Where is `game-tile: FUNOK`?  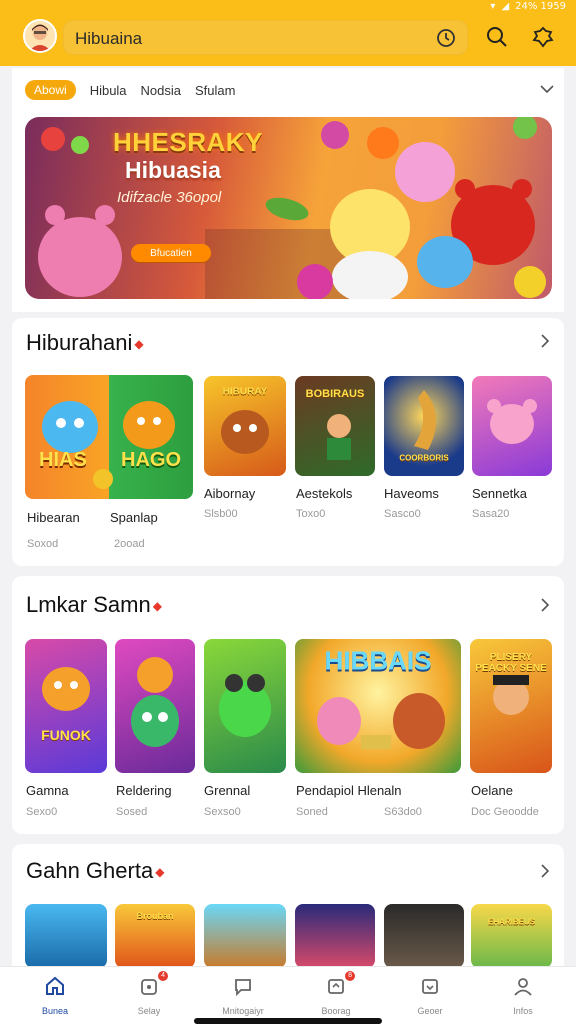
game-tile: FUNOK is located at coordinates (66, 706).